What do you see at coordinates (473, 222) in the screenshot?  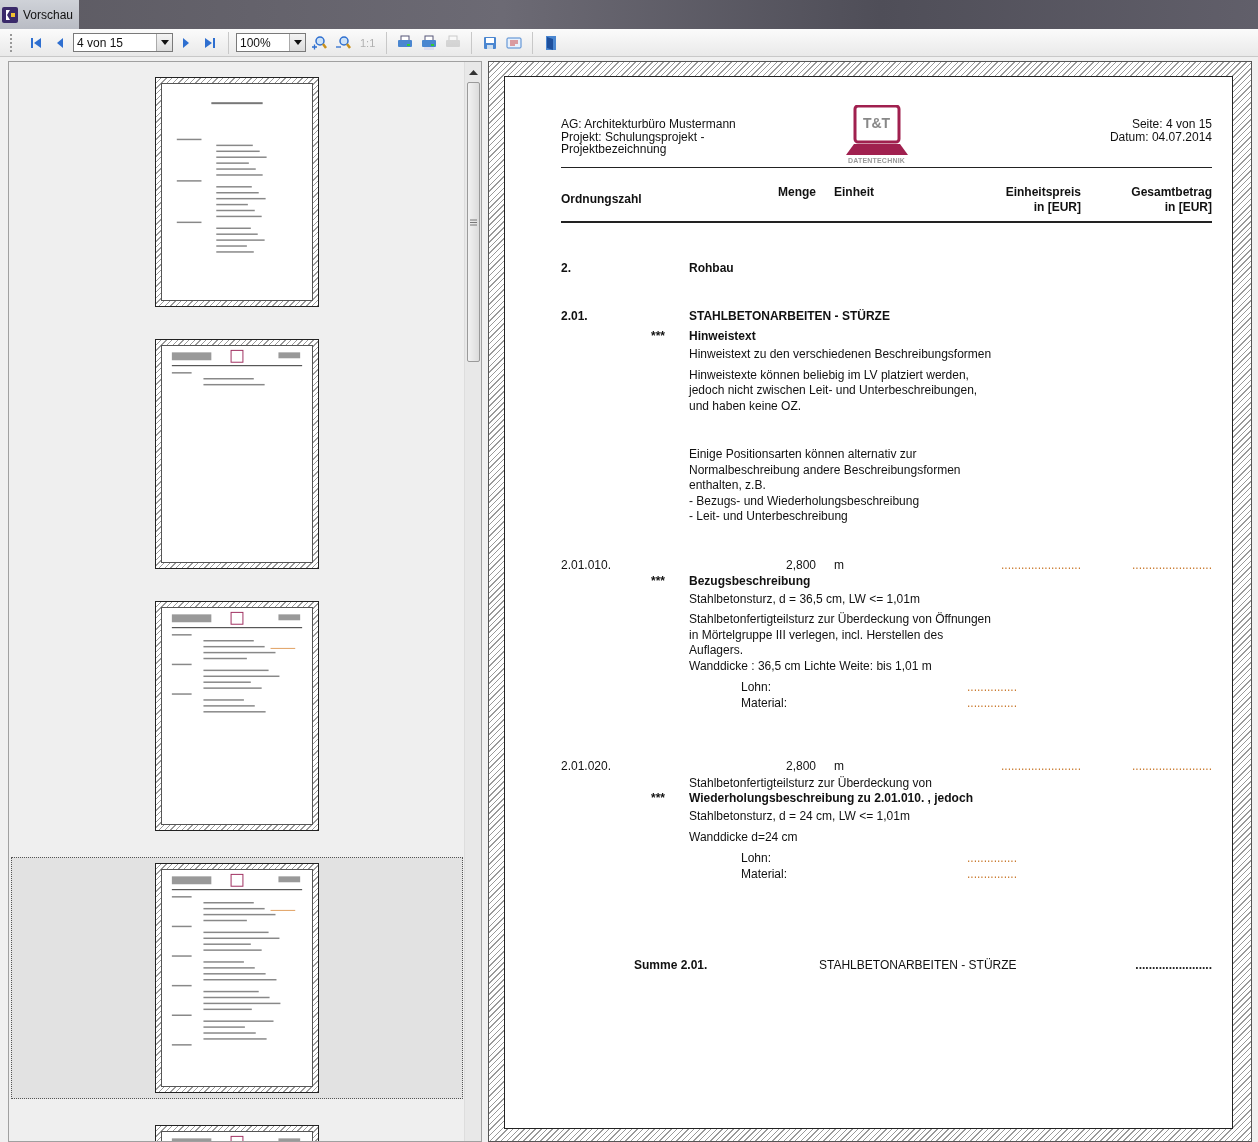 I see `scrollbar-thumb` at bounding box center [473, 222].